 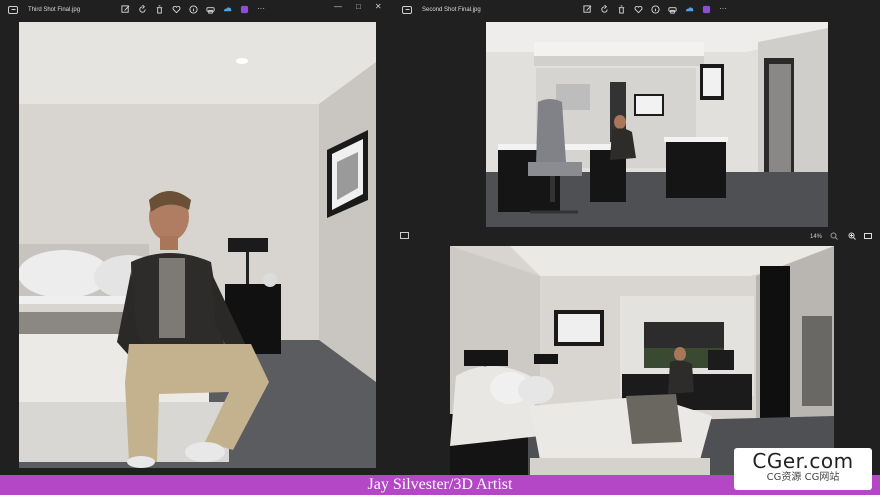 What do you see at coordinates (852, 237) in the screenshot?
I see `zoom-in-icon` at bounding box center [852, 237].